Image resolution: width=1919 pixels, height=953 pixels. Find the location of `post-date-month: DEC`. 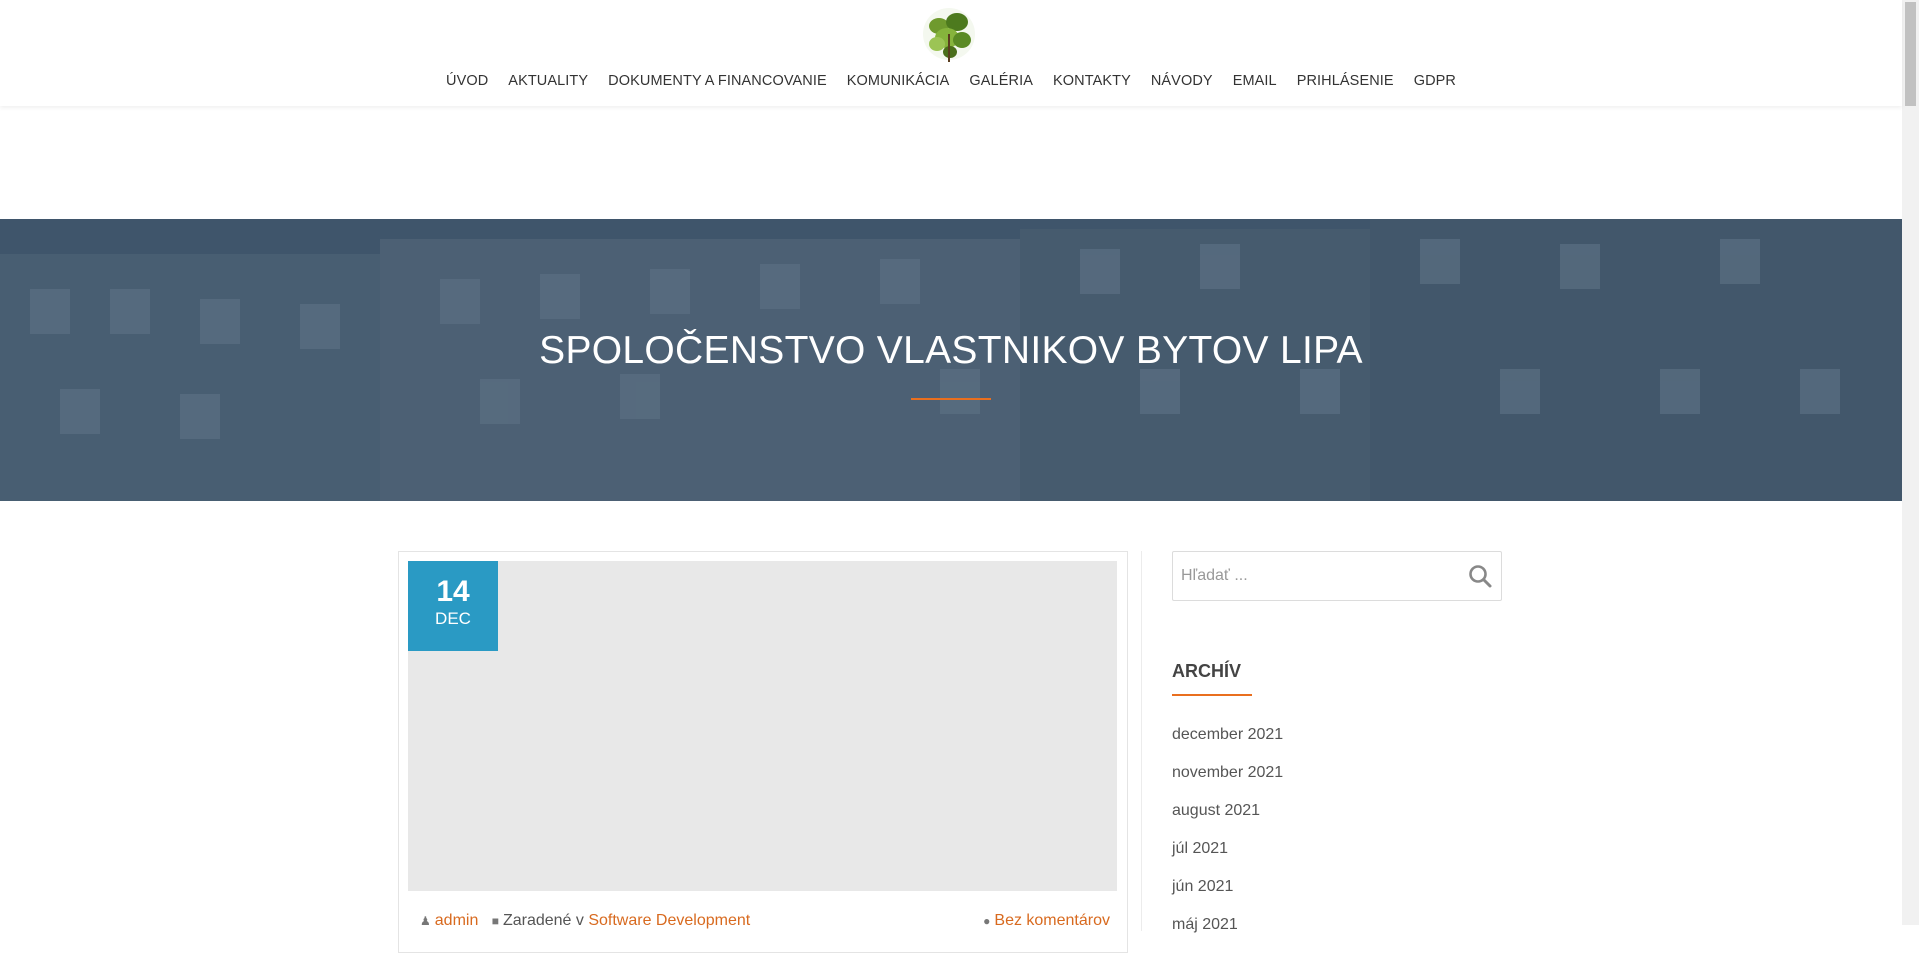

post-date-month: DEC is located at coordinates (453, 618).